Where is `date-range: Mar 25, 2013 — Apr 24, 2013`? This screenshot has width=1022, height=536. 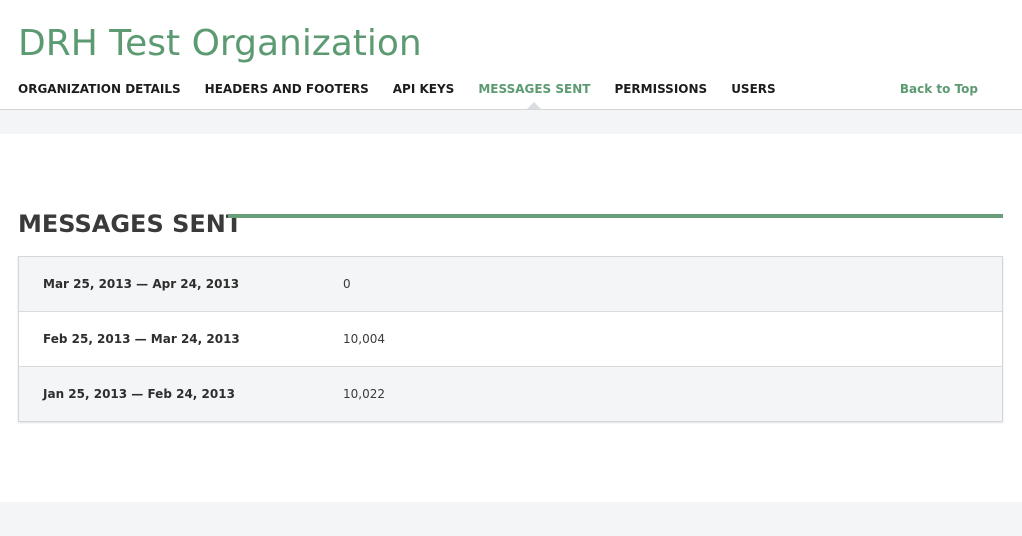 date-range: Mar 25, 2013 — Apr 24, 2013 is located at coordinates (141, 284).